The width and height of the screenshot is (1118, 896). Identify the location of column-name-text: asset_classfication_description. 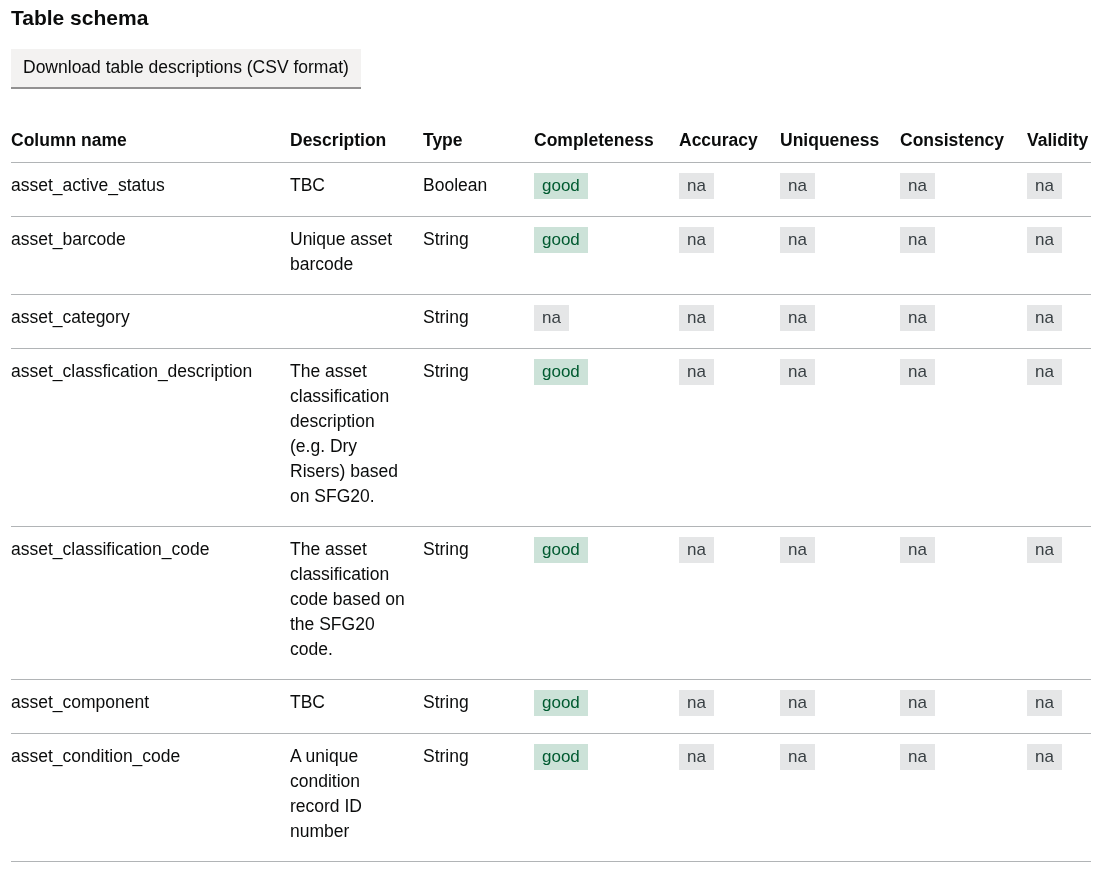
(132, 372).